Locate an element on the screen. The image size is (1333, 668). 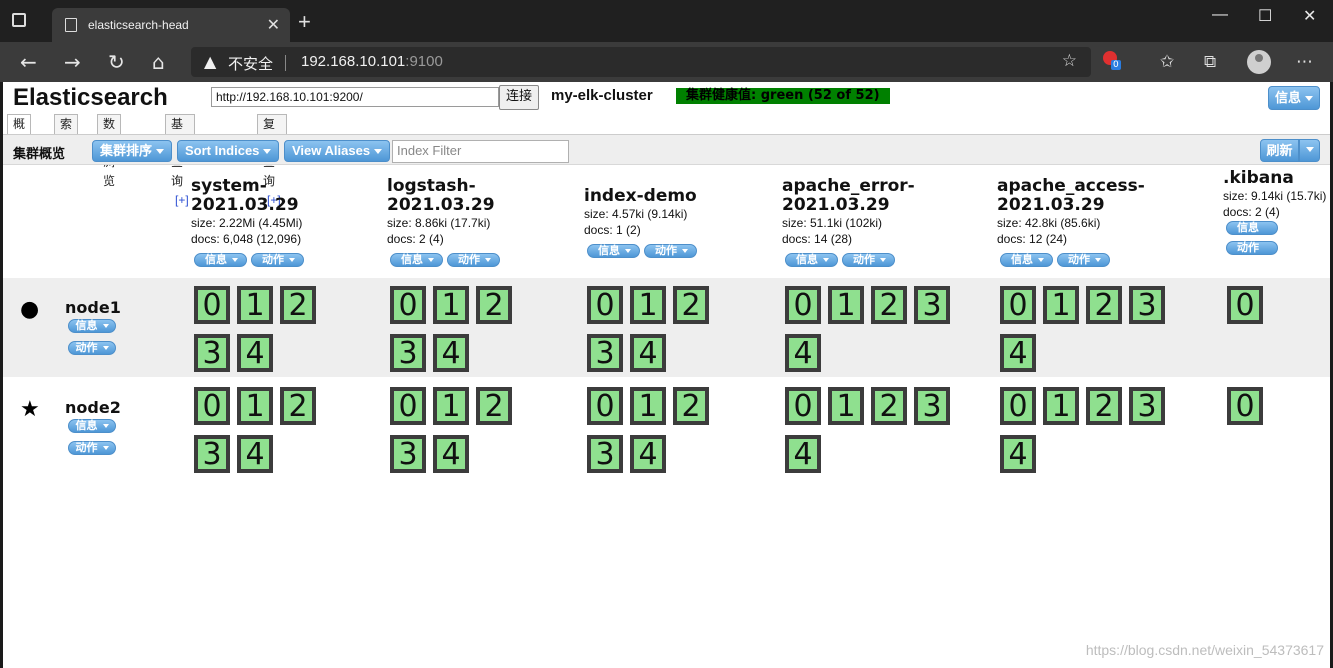
warning-icon: ▲ is located at coordinates (210, 61).